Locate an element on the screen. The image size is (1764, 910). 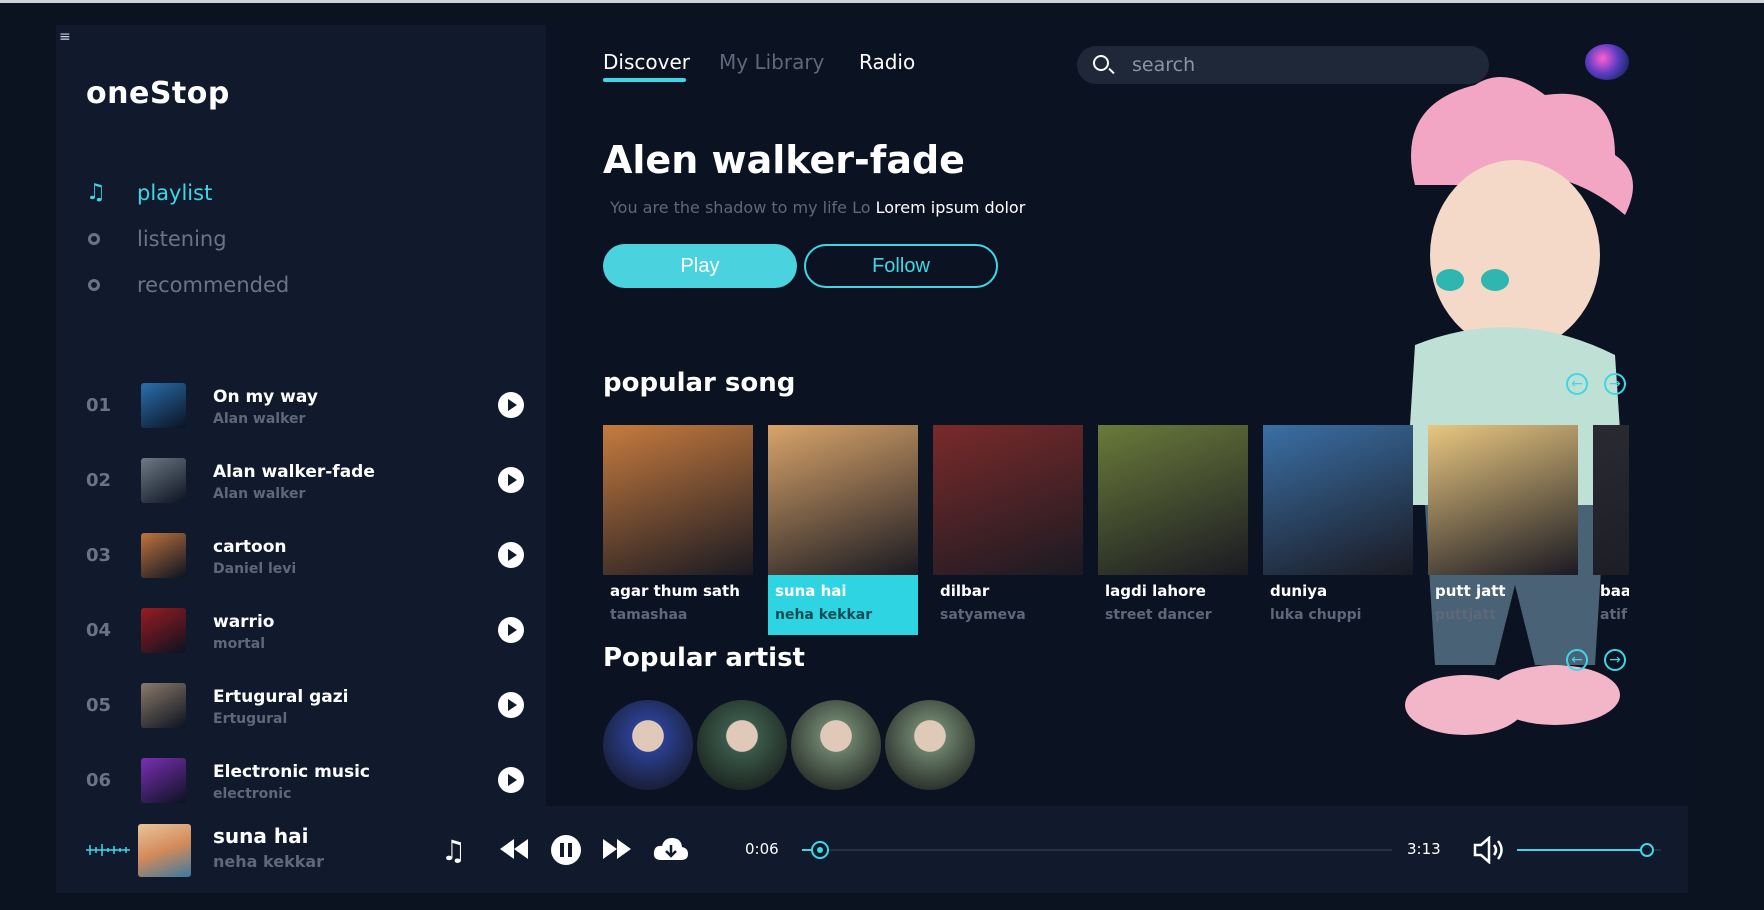
track-artist: electronic is located at coordinates (252, 794).